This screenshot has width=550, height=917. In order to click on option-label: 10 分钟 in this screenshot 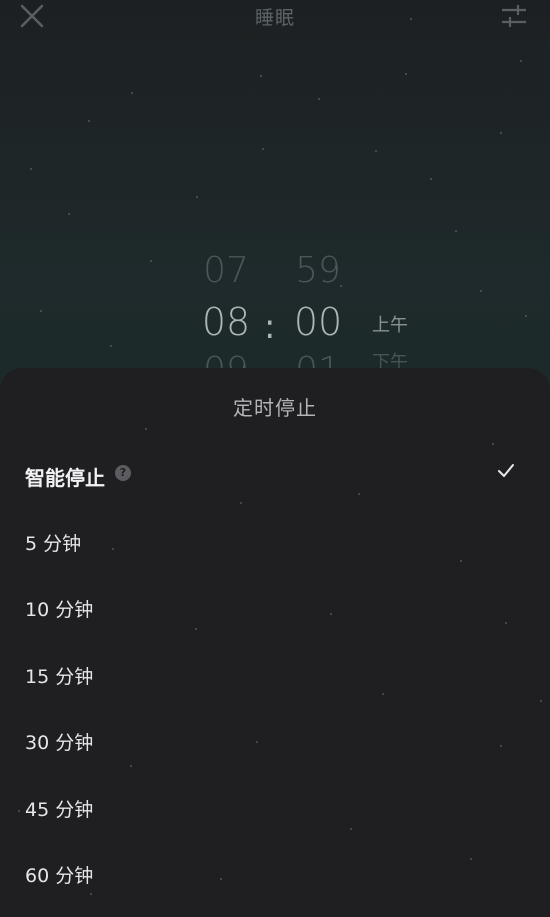, I will do `click(59, 610)`.